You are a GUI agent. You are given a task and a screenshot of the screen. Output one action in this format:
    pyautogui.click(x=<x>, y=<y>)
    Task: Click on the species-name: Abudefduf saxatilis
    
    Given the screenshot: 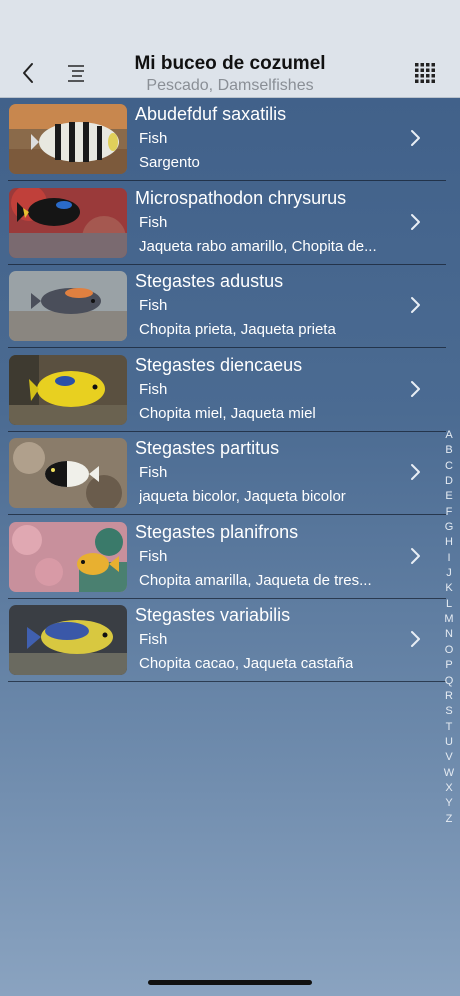 What is the action you would take?
    pyautogui.click(x=211, y=114)
    